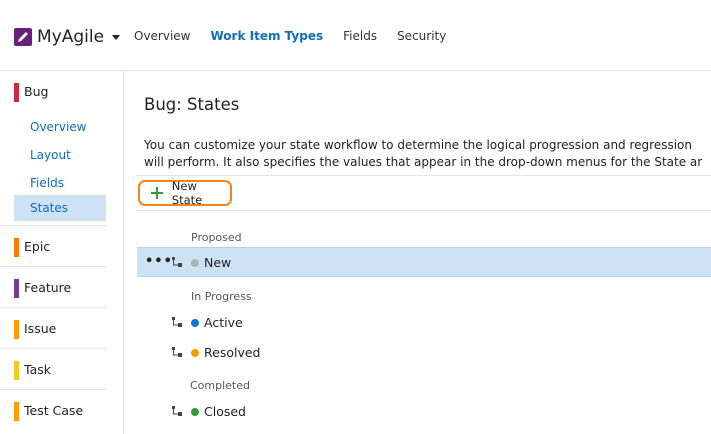 This screenshot has width=711, height=434. Describe the element at coordinates (223, 322) in the screenshot. I see `state-label: Active` at that location.